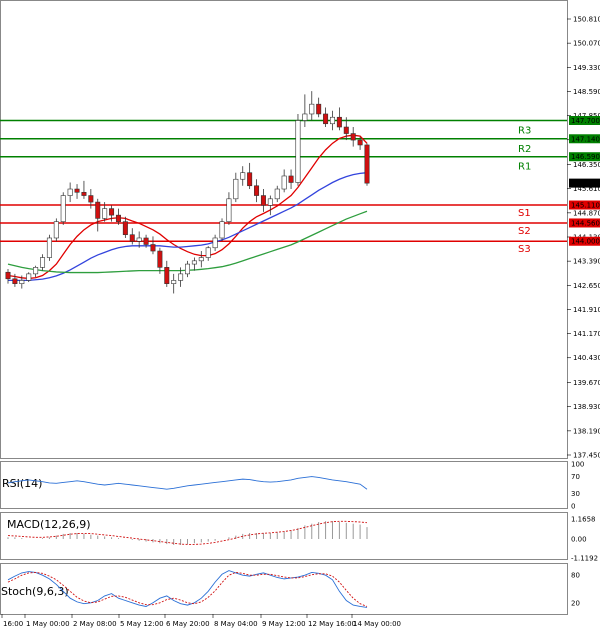 This screenshot has height=634, width=600. Describe the element at coordinates (575, 603) in the screenshot. I see `stoch-scale-label: 20` at that location.